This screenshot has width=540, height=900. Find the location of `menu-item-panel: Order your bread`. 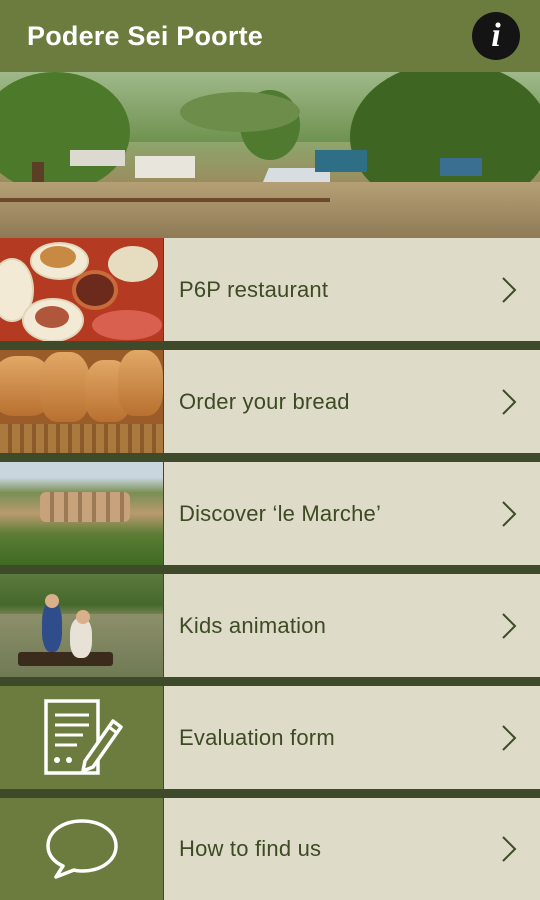

menu-item-panel: Order your bread is located at coordinates (352, 401).